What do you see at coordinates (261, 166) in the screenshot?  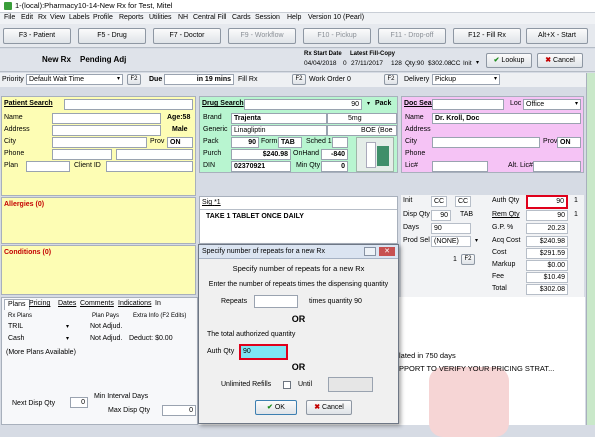 I see `din-field: 02370921` at bounding box center [261, 166].